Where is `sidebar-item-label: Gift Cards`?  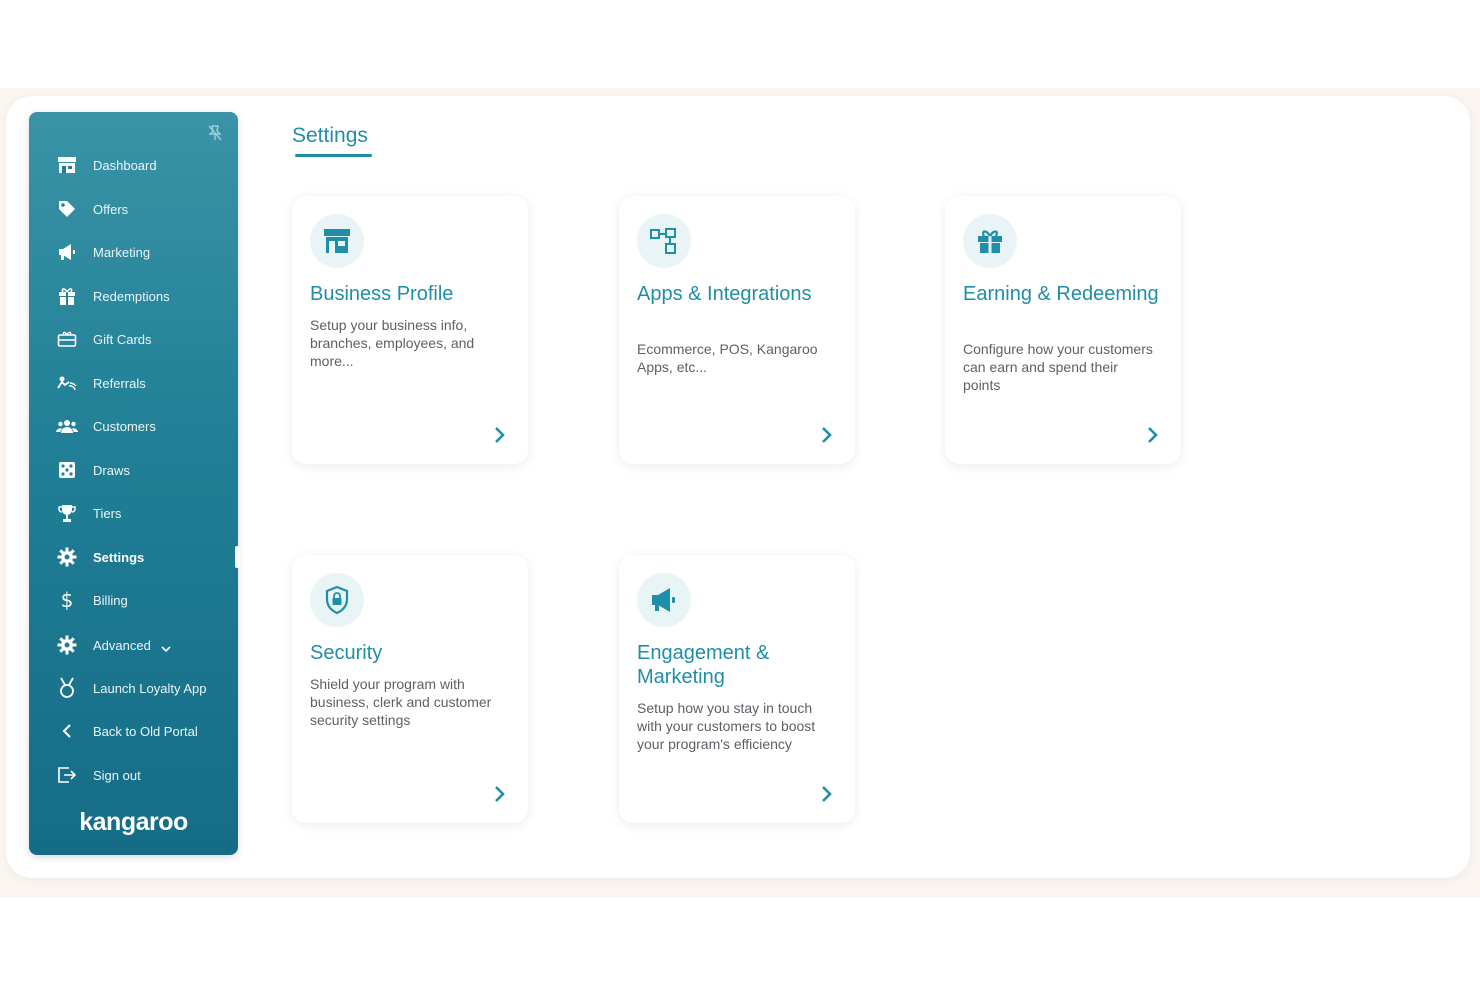
sidebar-item-label: Gift Cards is located at coordinates (122, 339).